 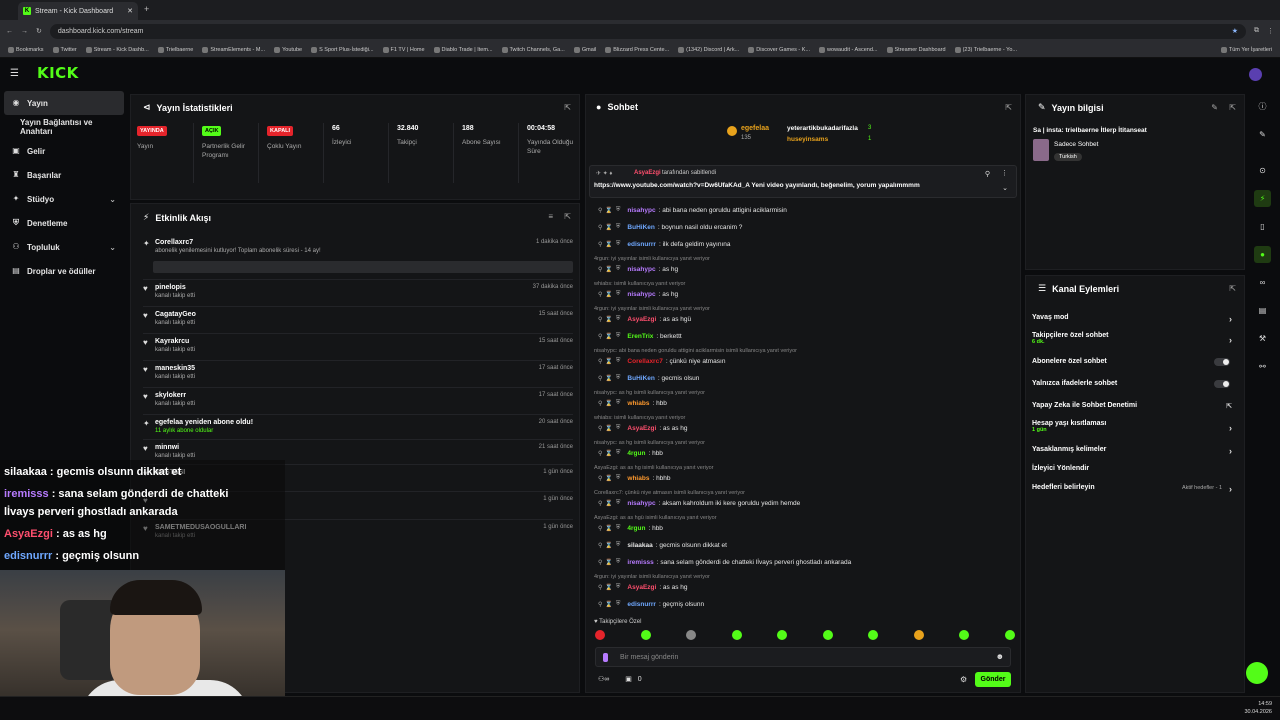 I want to click on sidebar-item-denetleme: ⛨ Denetleme, so click(x=64, y=223).